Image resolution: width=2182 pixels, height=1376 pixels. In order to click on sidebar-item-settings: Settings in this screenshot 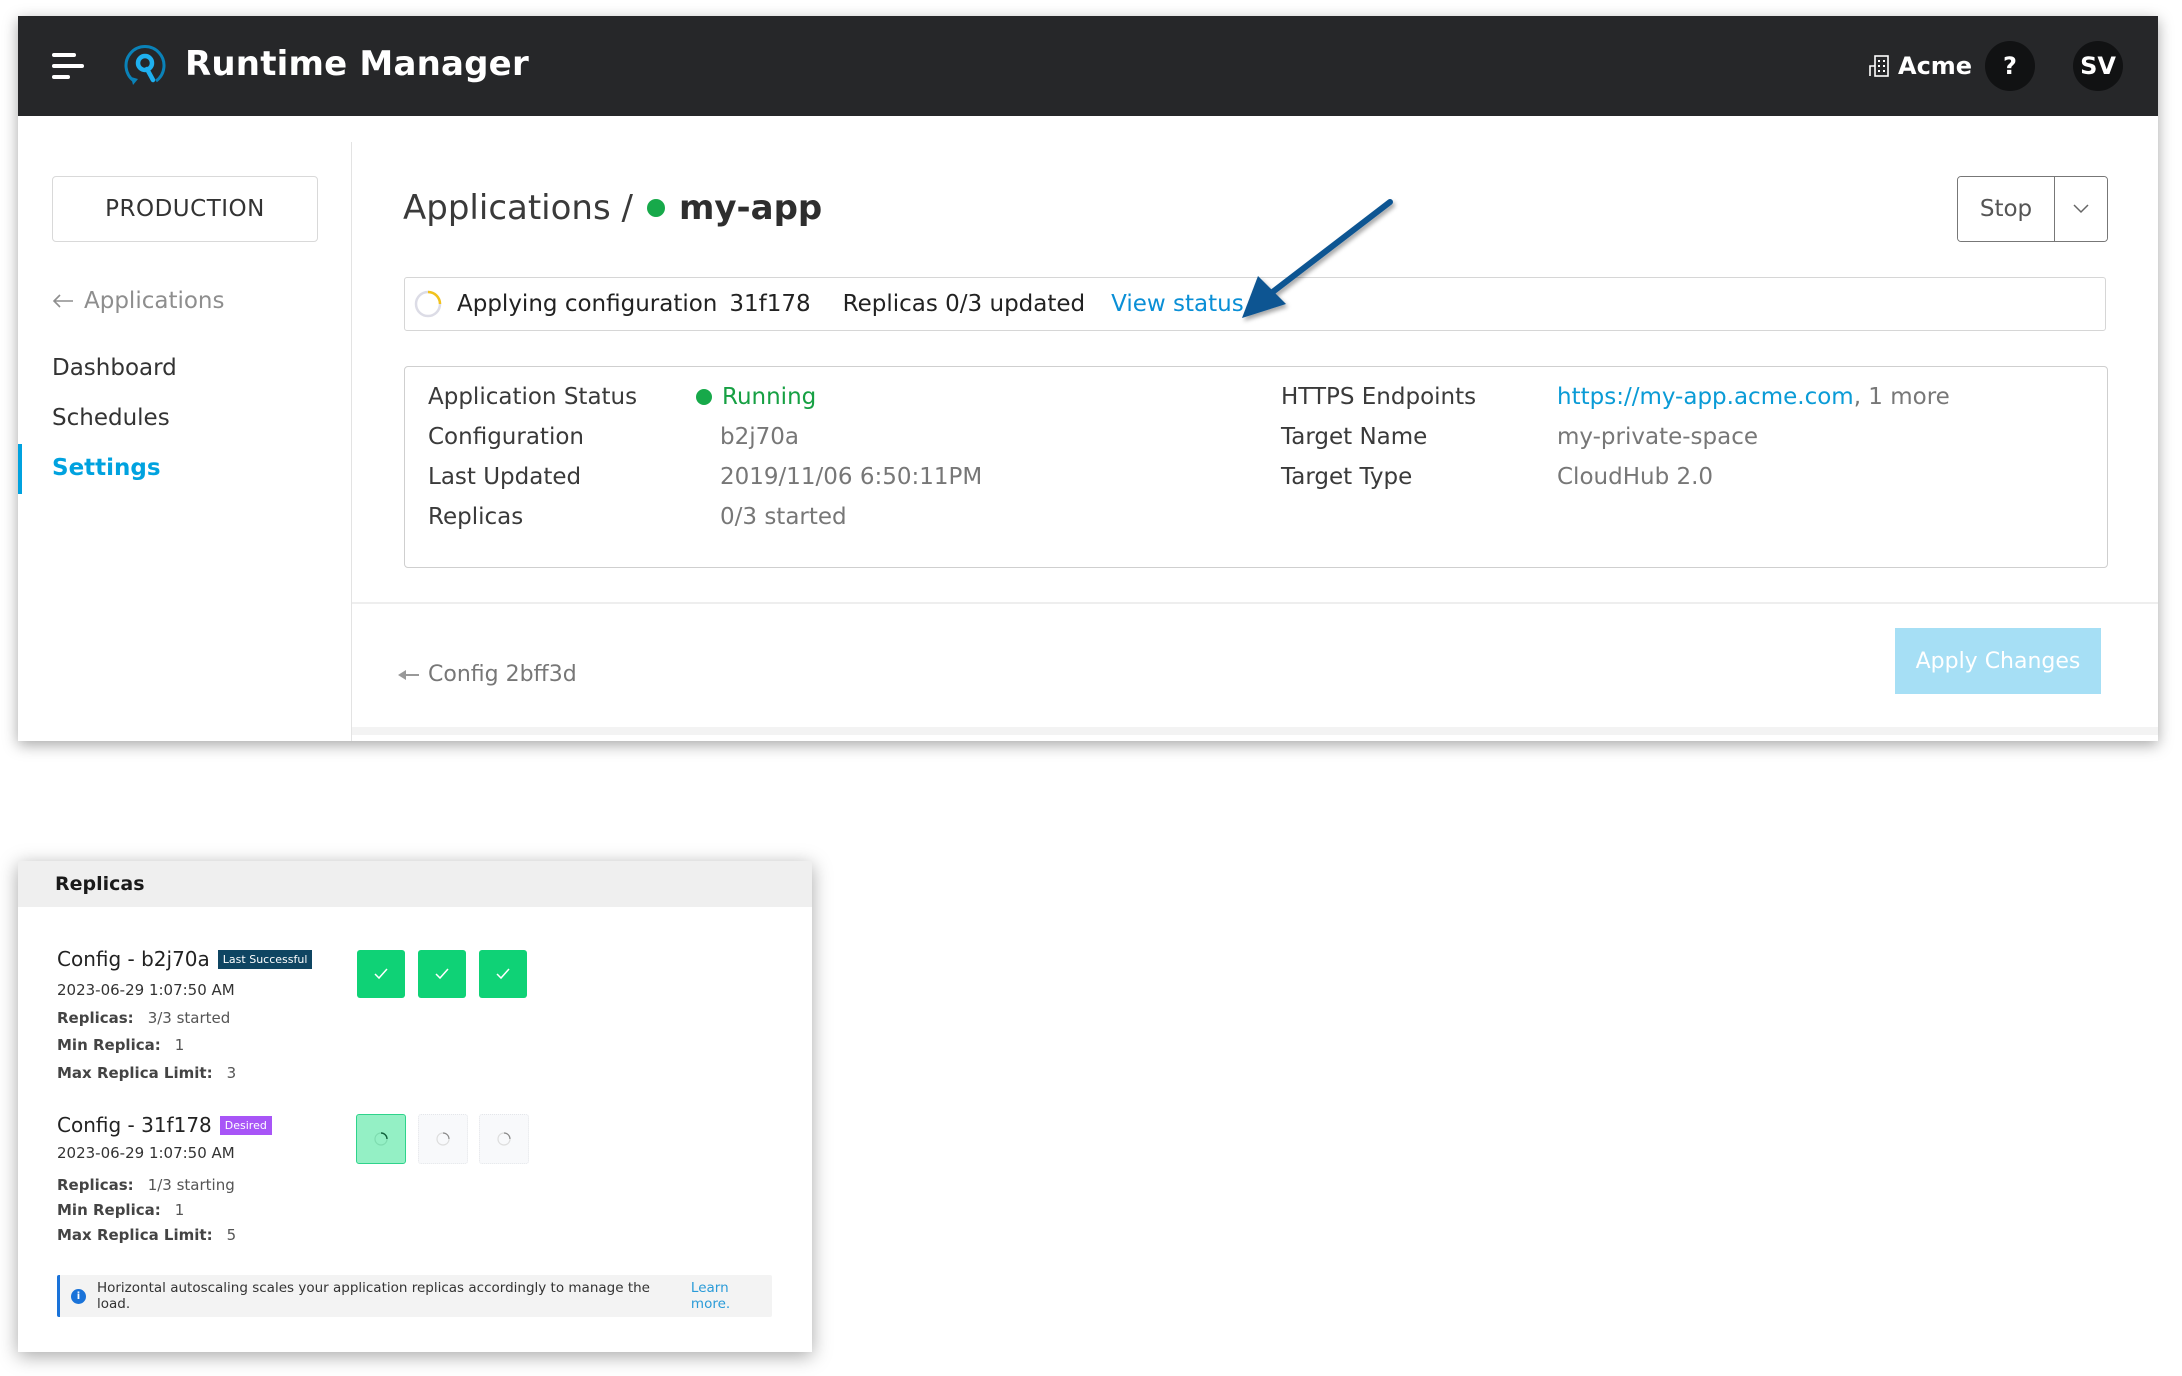, I will do `click(106, 468)`.